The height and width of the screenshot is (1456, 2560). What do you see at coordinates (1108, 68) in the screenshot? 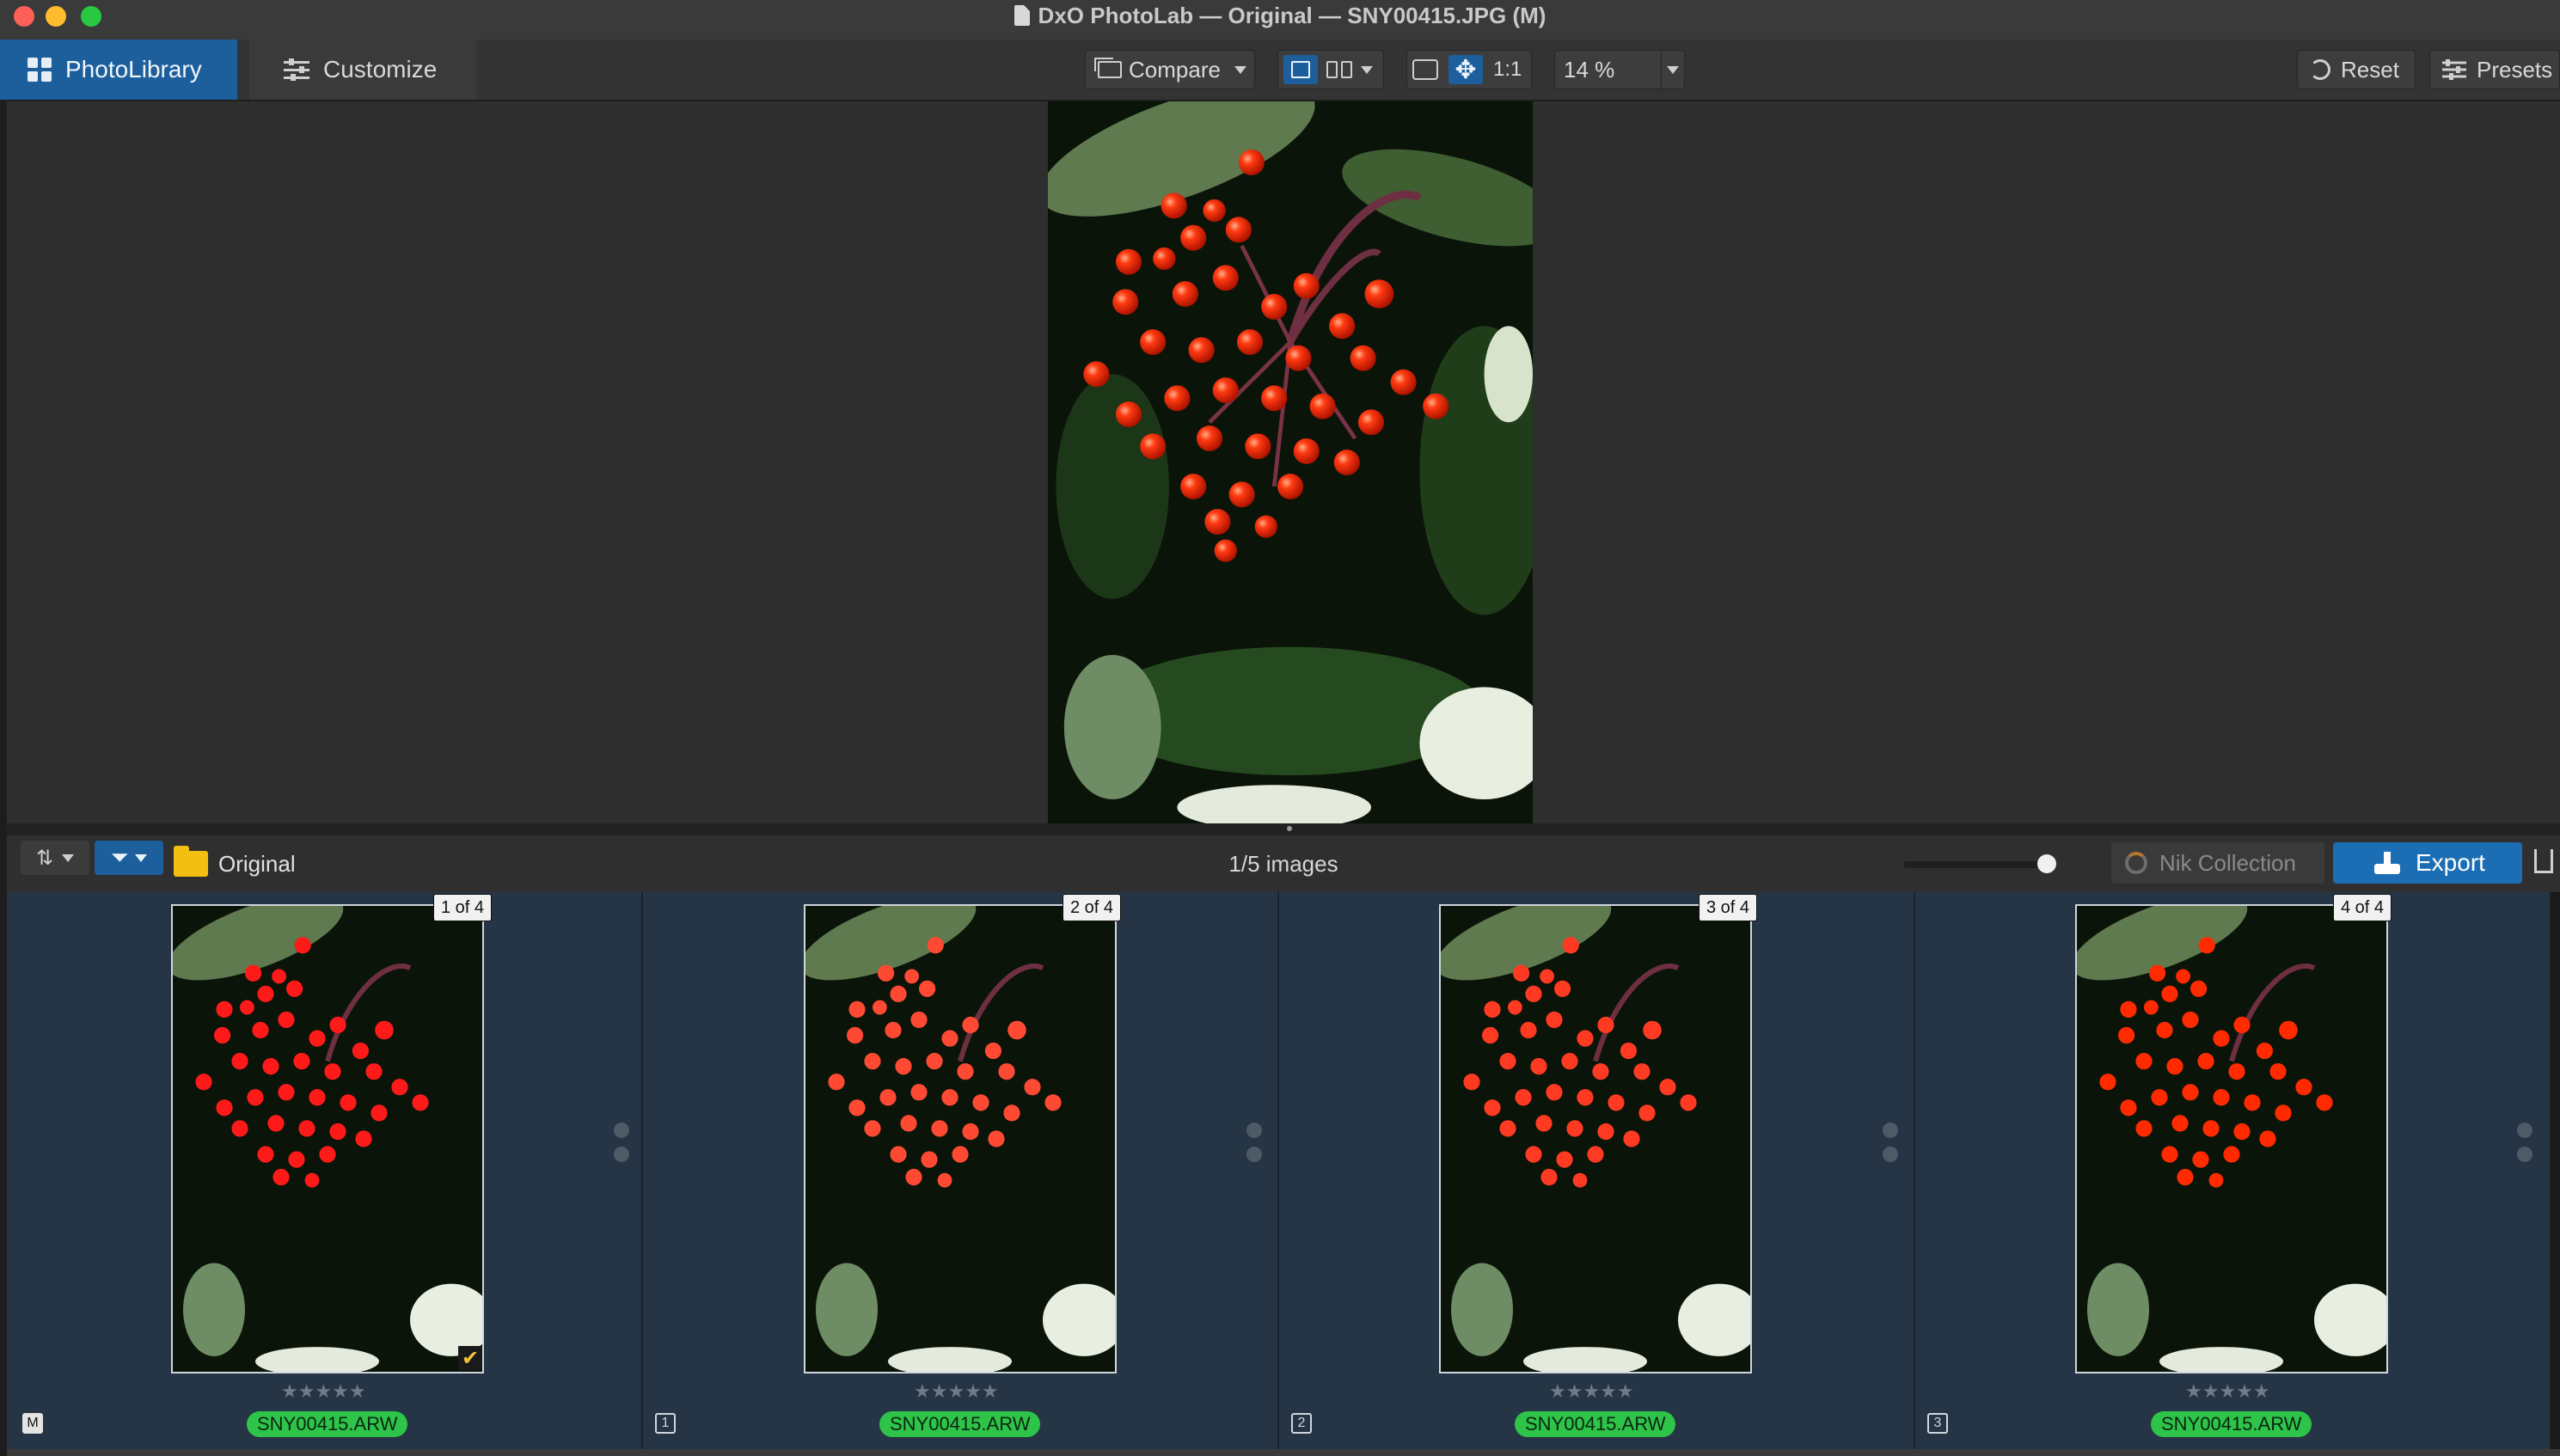
I see `compare-icon` at bounding box center [1108, 68].